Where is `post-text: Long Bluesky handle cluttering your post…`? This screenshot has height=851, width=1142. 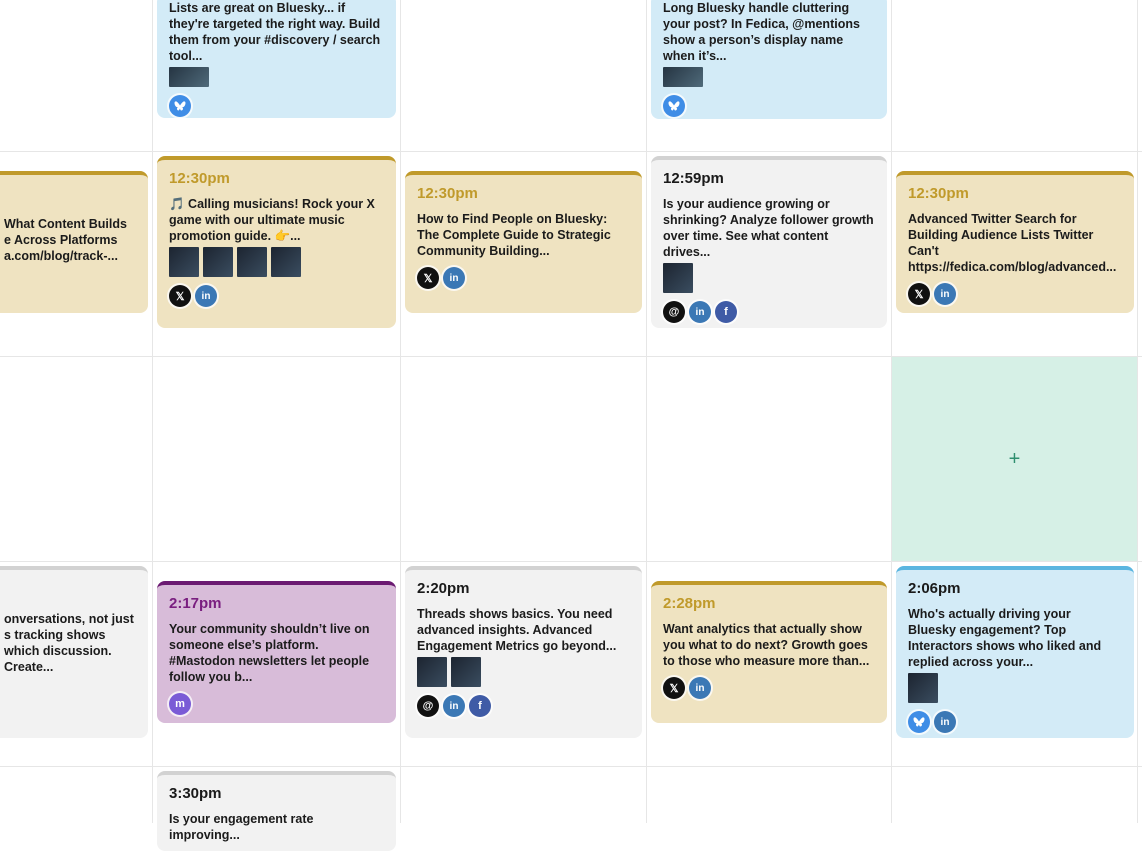 post-text: Long Bluesky handle cluttering your post… is located at coordinates (761, 32).